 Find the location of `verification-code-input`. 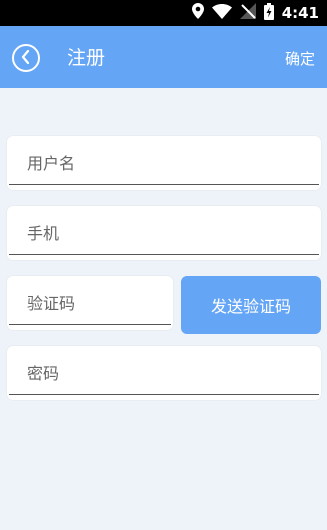

verification-code-input is located at coordinates (90, 303).